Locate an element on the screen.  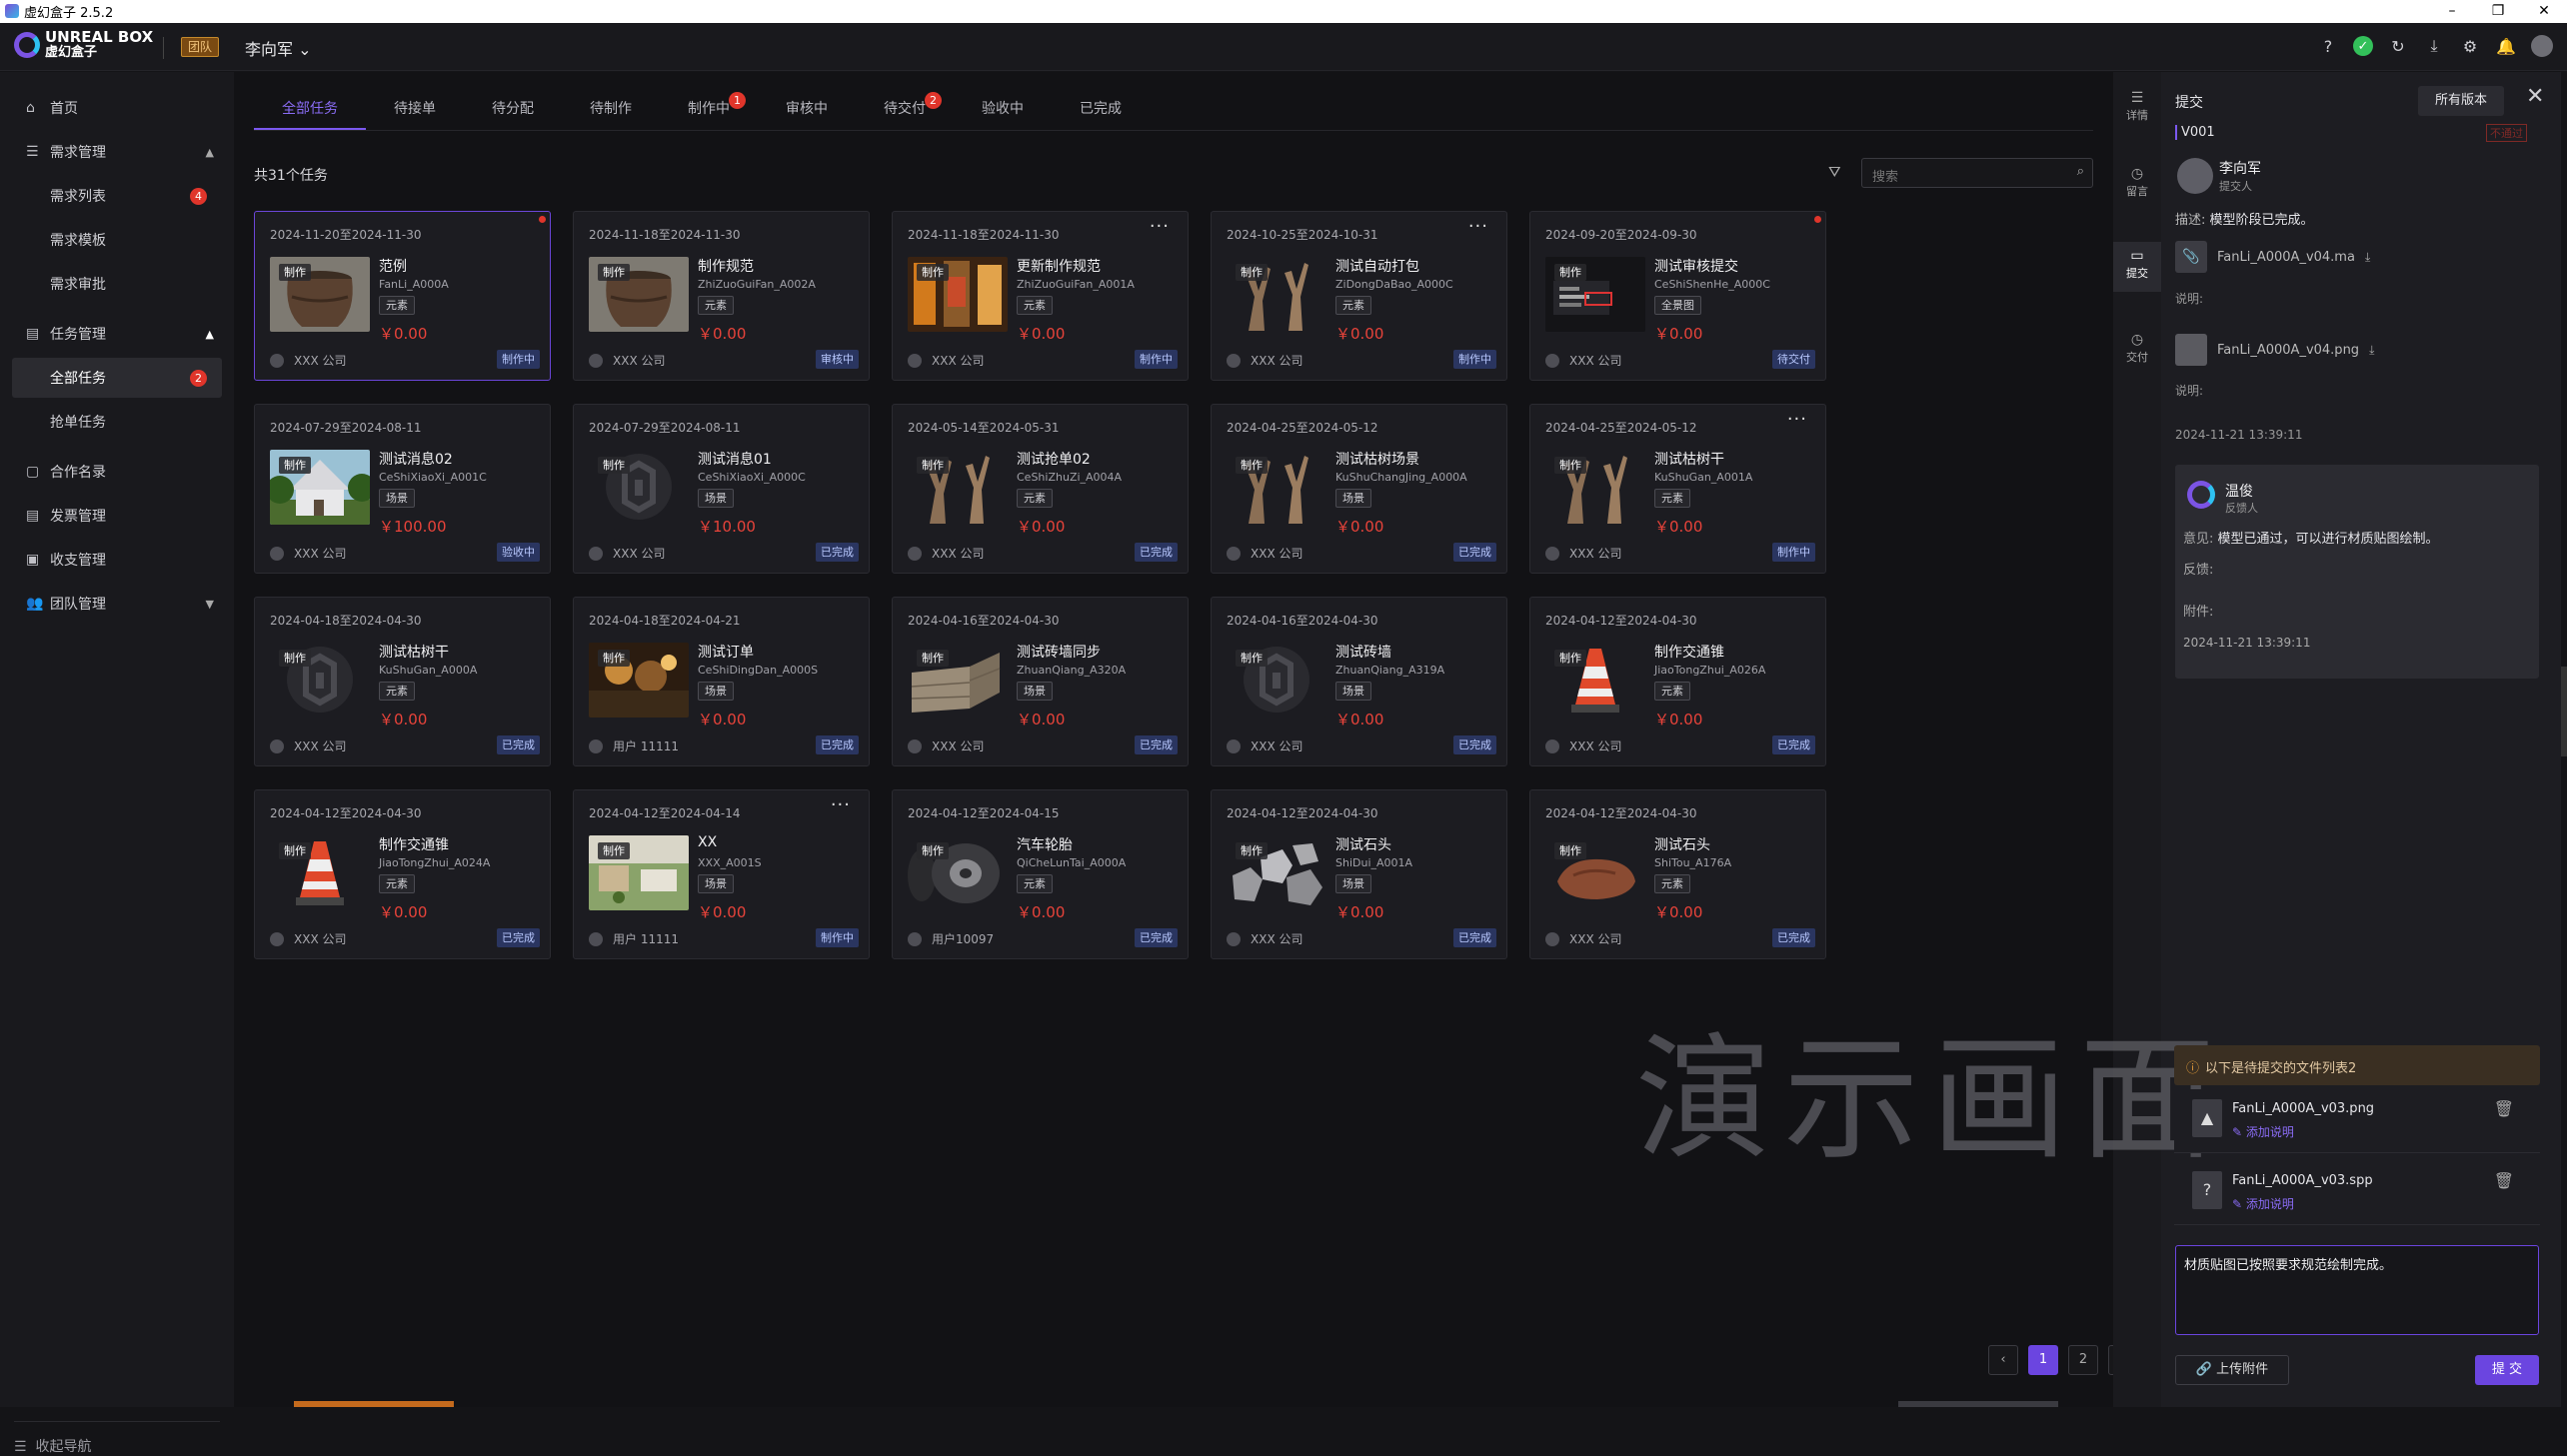
app-logo: UNREAL BOX 虚幻盒子 is located at coordinates (83, 45).